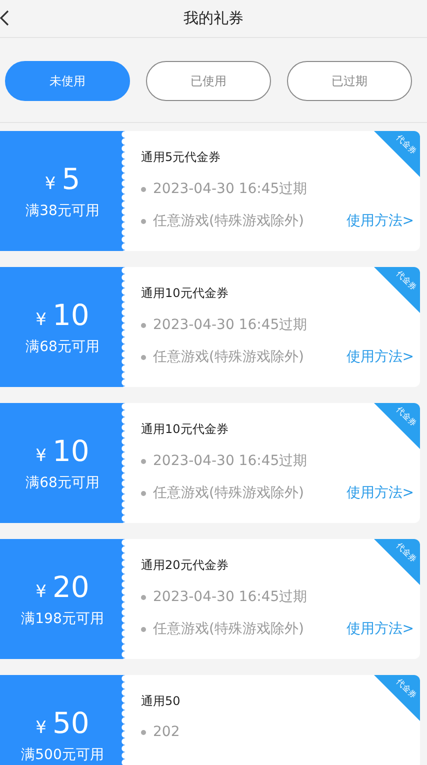  What do you see at coordinates (71, 587) in the screenshot?
I see `coupon-amount: 20` at bounding box center [71, 587].